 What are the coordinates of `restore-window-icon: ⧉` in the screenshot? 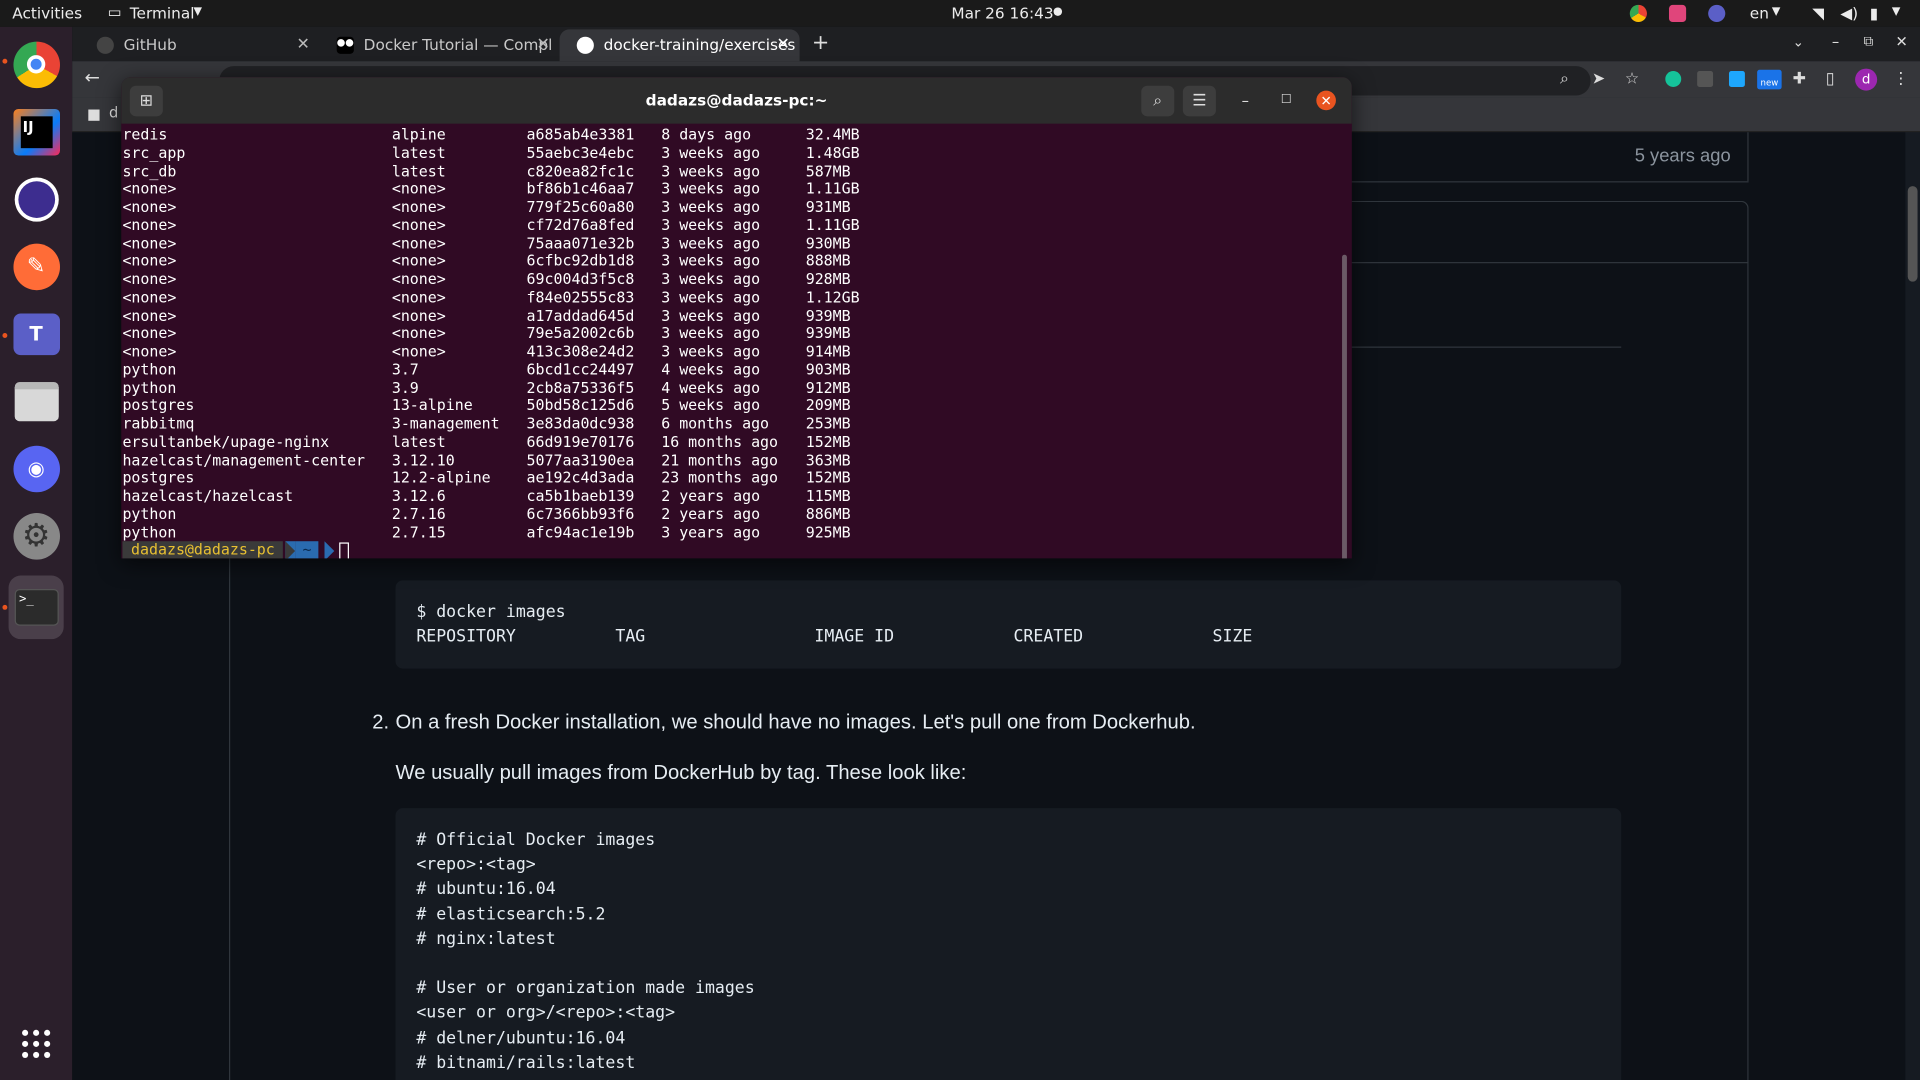 It's located at (1869, 41).